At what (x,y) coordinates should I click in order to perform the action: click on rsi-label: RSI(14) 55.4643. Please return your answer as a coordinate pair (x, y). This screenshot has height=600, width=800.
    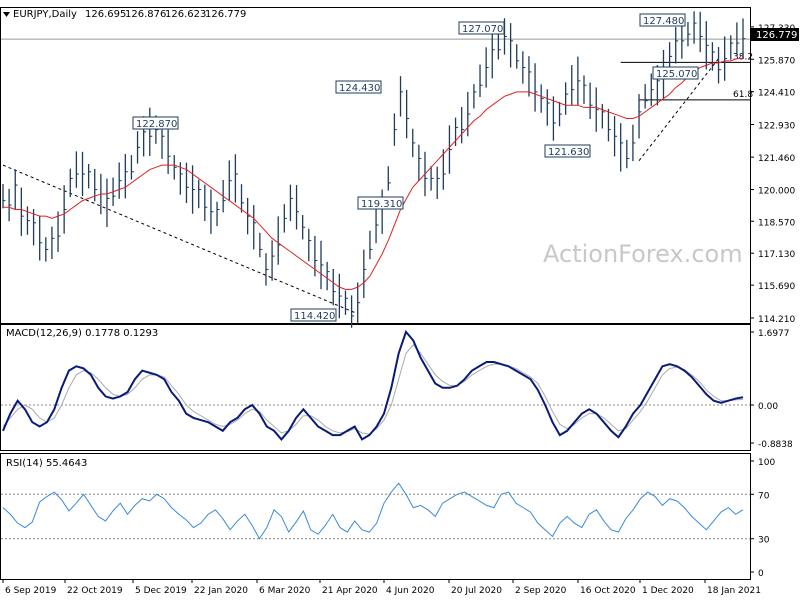
    Looking at the image, I should click on (46, 463).